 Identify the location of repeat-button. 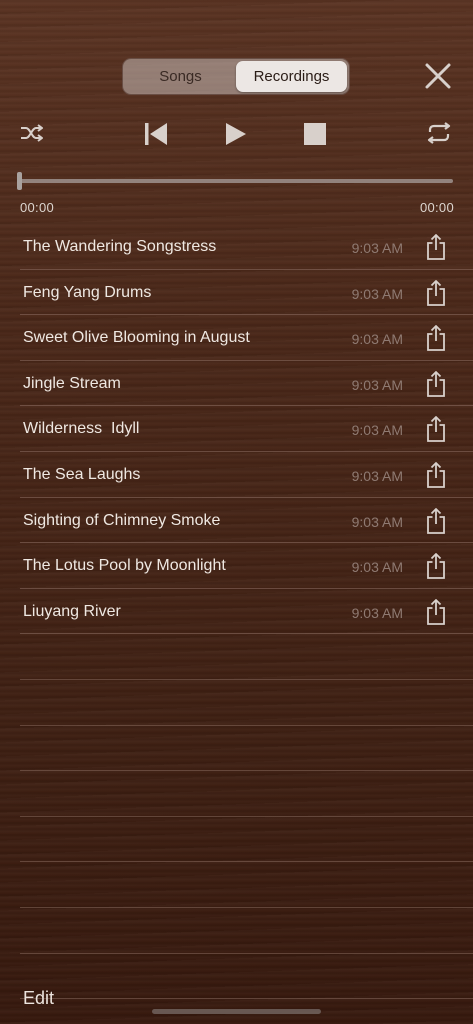
(439, 133).